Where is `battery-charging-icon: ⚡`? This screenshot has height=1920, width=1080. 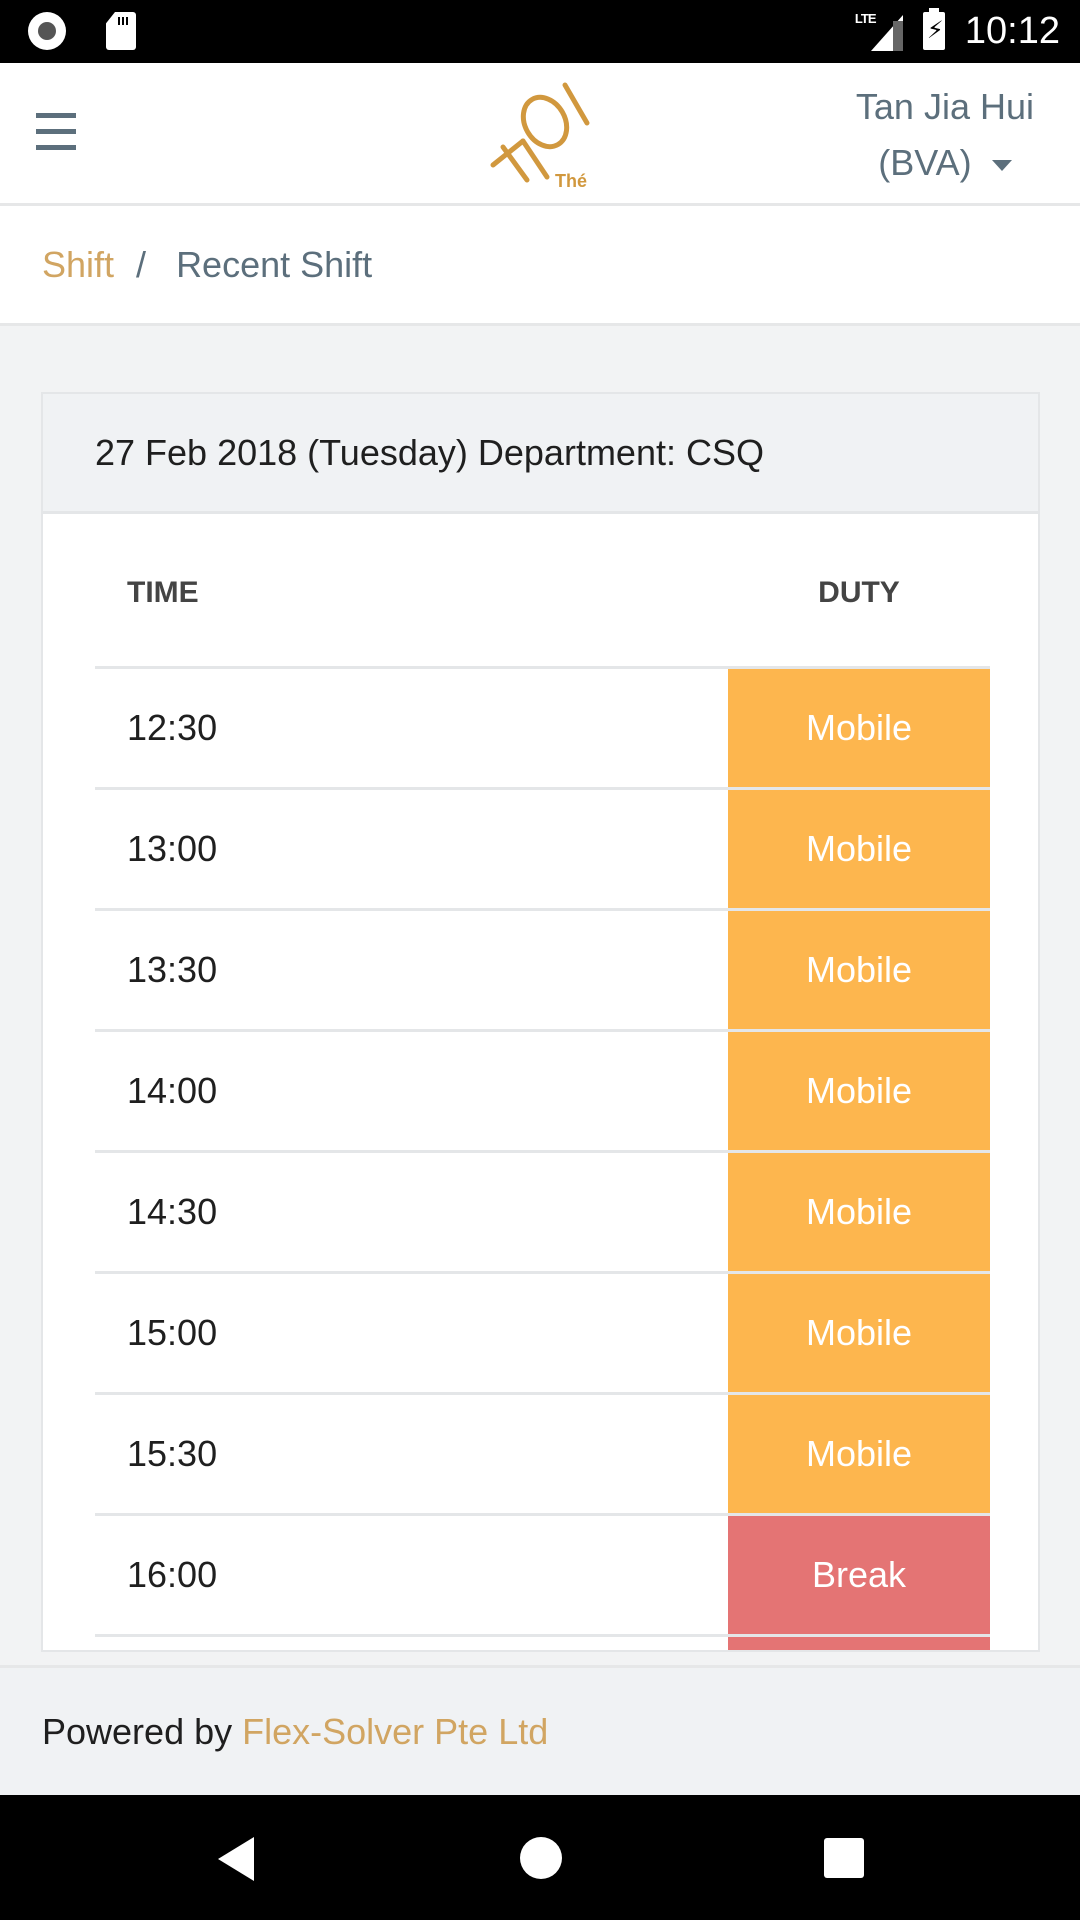 battery-charging-icon: ⚡ is located at coordinates (933, 29).